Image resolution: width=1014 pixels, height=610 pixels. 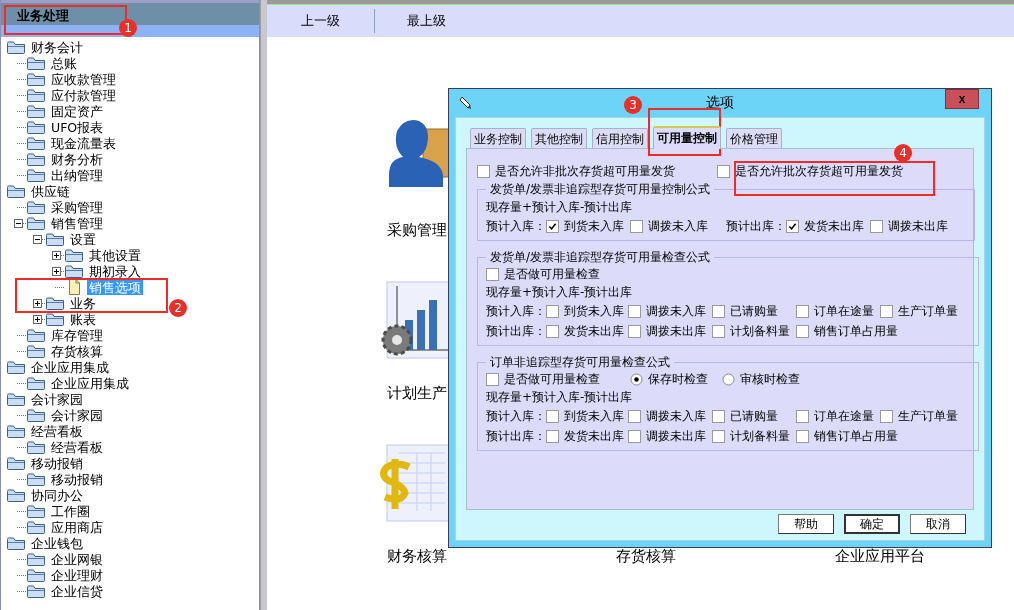 I want to click on module-label: 采购管理, so click(x=417, y=230).